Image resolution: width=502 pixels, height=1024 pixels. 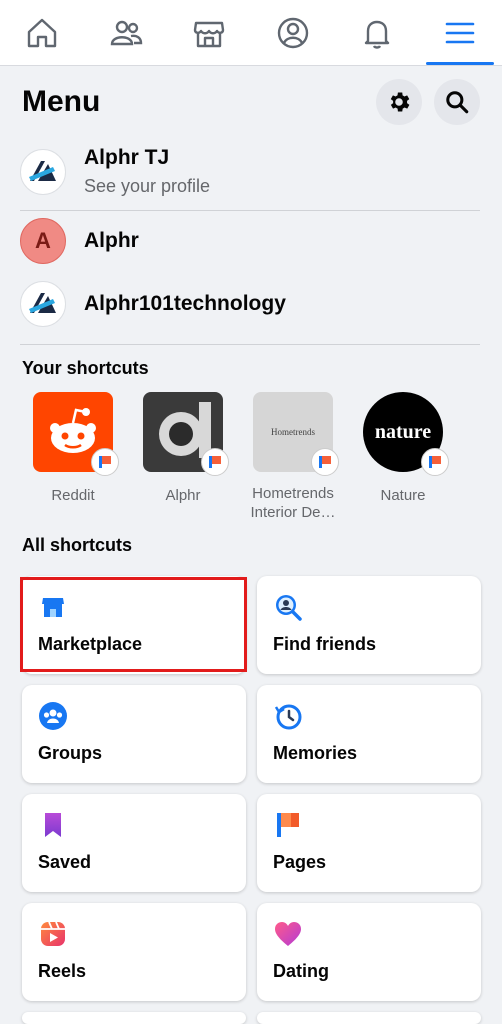 What do you see at coordinates (288, 825) in the screenshot?
I see `pages-icon` at bounding box center [288, 825].